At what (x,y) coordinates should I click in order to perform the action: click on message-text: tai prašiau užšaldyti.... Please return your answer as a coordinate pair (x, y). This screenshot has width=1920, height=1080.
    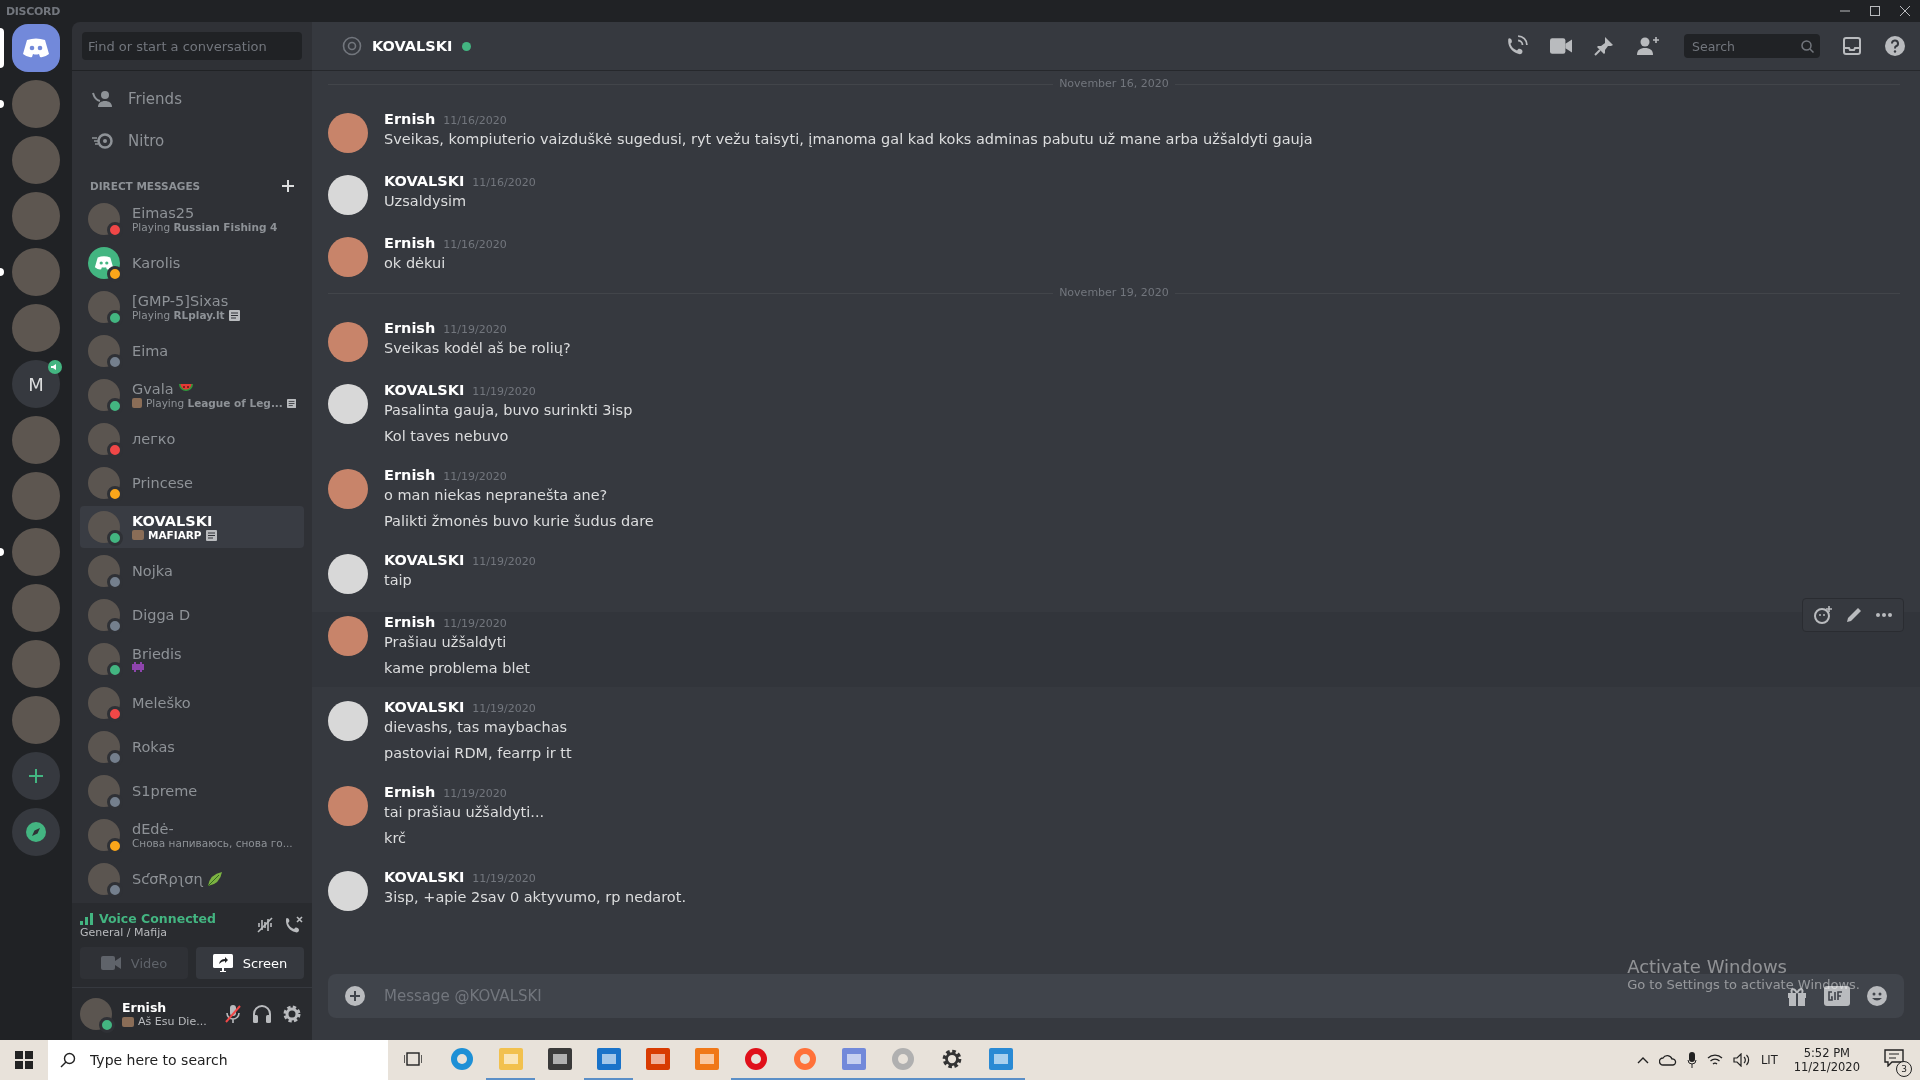
    Looking at the image, I should click on (464, 812).